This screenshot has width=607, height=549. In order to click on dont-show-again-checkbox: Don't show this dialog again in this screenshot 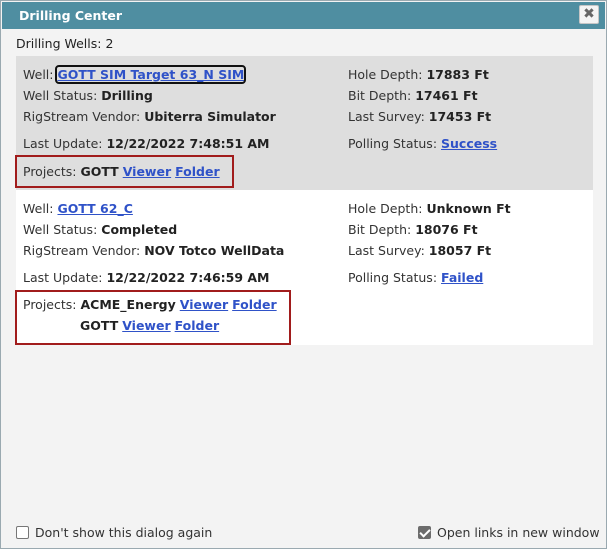, I will do `click(114, 532)`.